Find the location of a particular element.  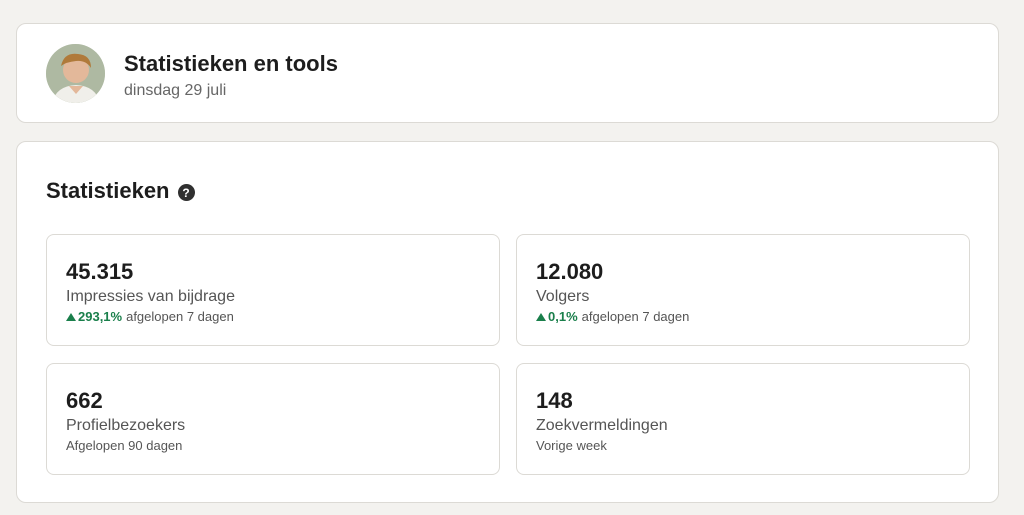

avatar is located at coordinates (75, 73).